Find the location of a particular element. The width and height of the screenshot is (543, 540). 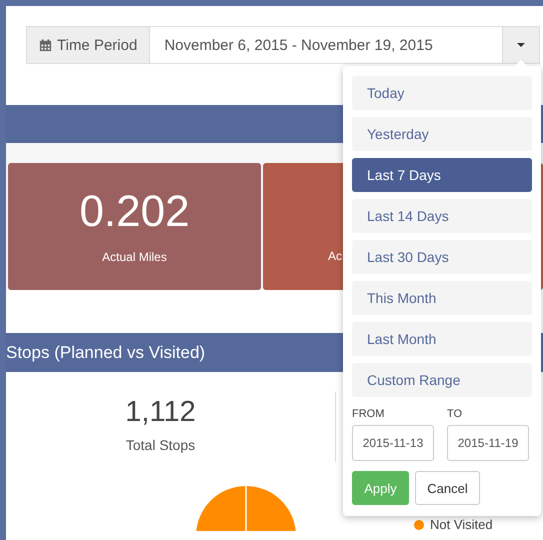

range-option: Last 14 Days is located at coordinates (442, 216).